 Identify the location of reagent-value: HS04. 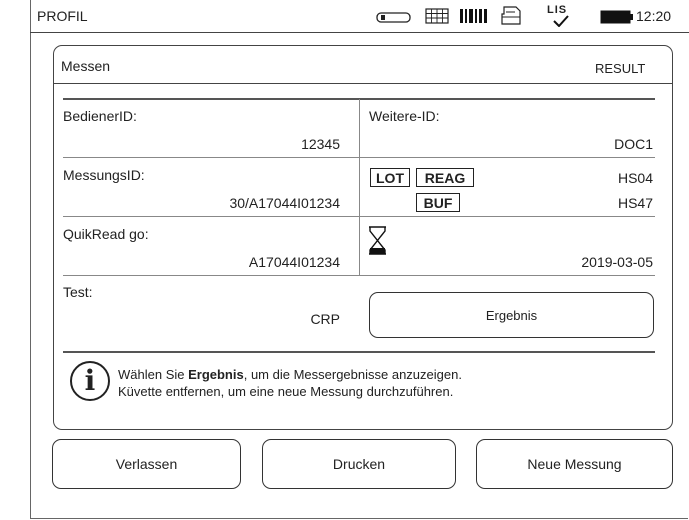
(635, 178).